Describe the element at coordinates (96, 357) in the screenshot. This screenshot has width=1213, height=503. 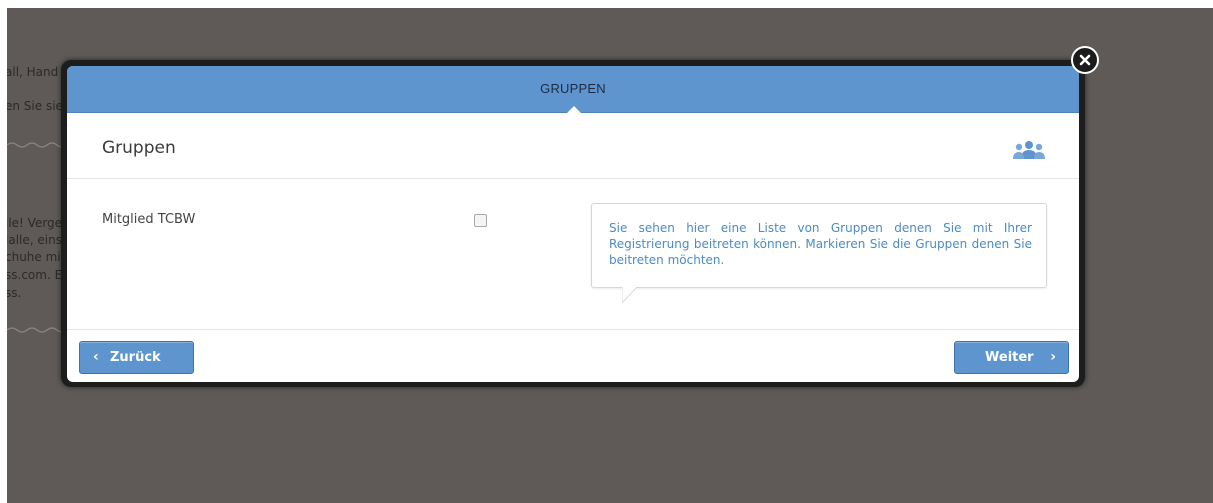
I see `chevron-left-icon: ‹` at that location.